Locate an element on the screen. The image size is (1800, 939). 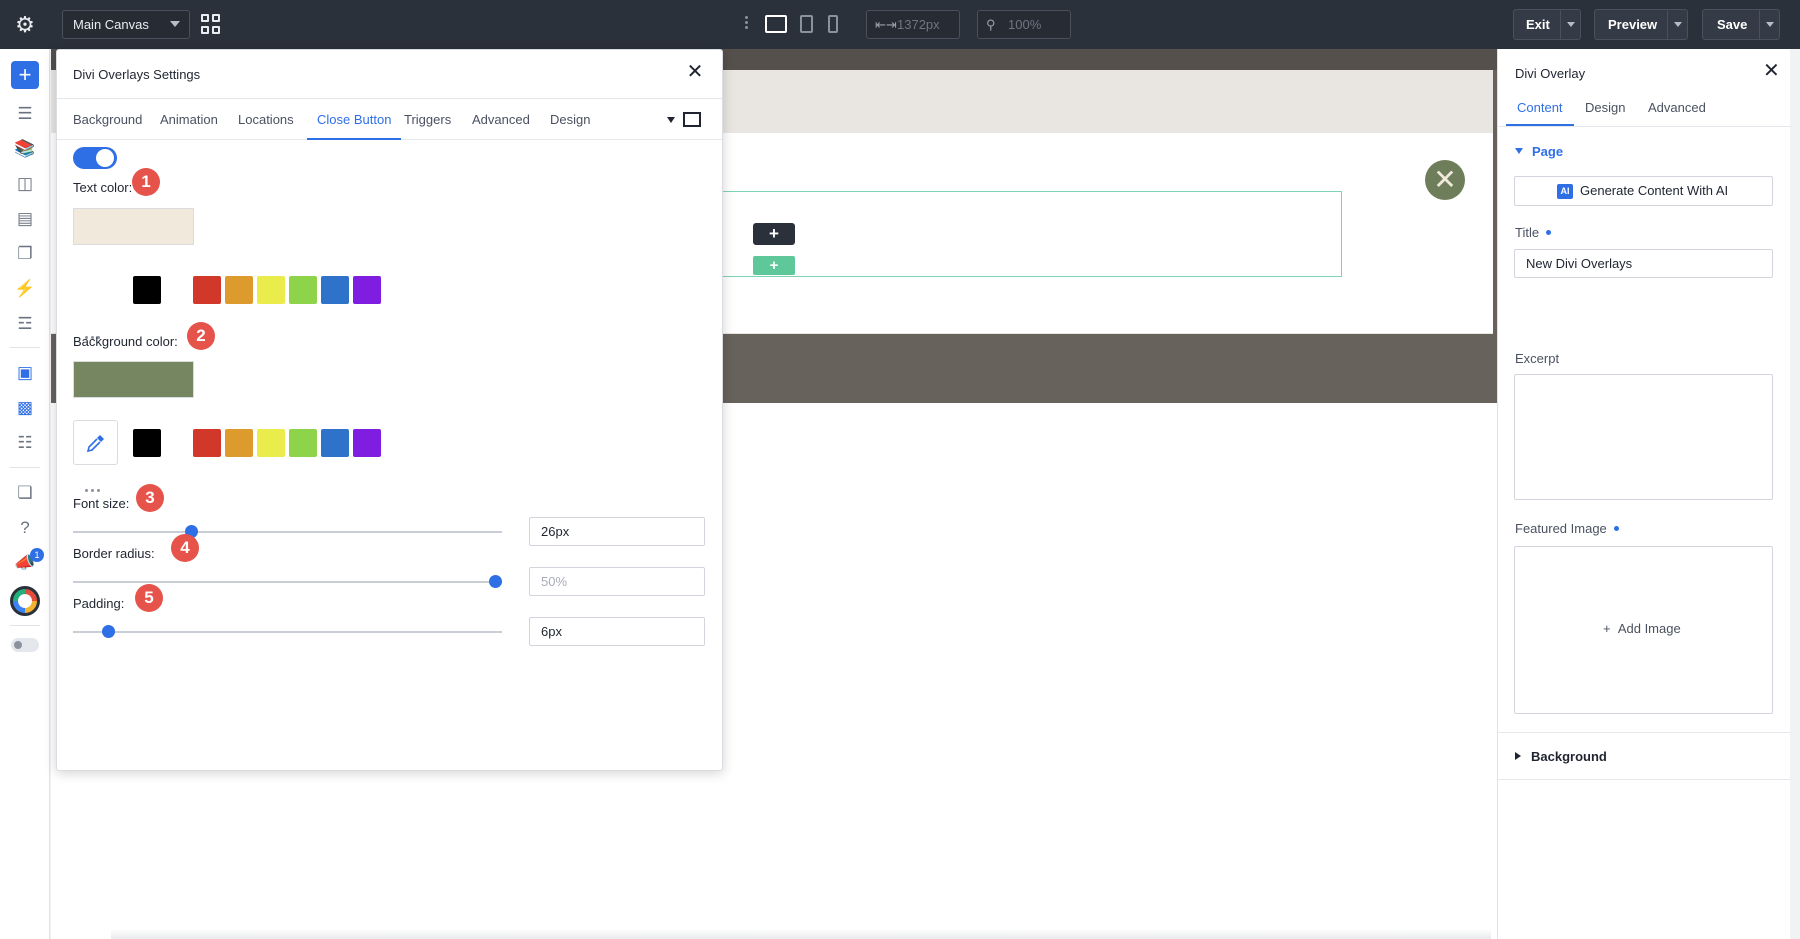
background-color-label: Background color: is located at coordinates (125, 341).